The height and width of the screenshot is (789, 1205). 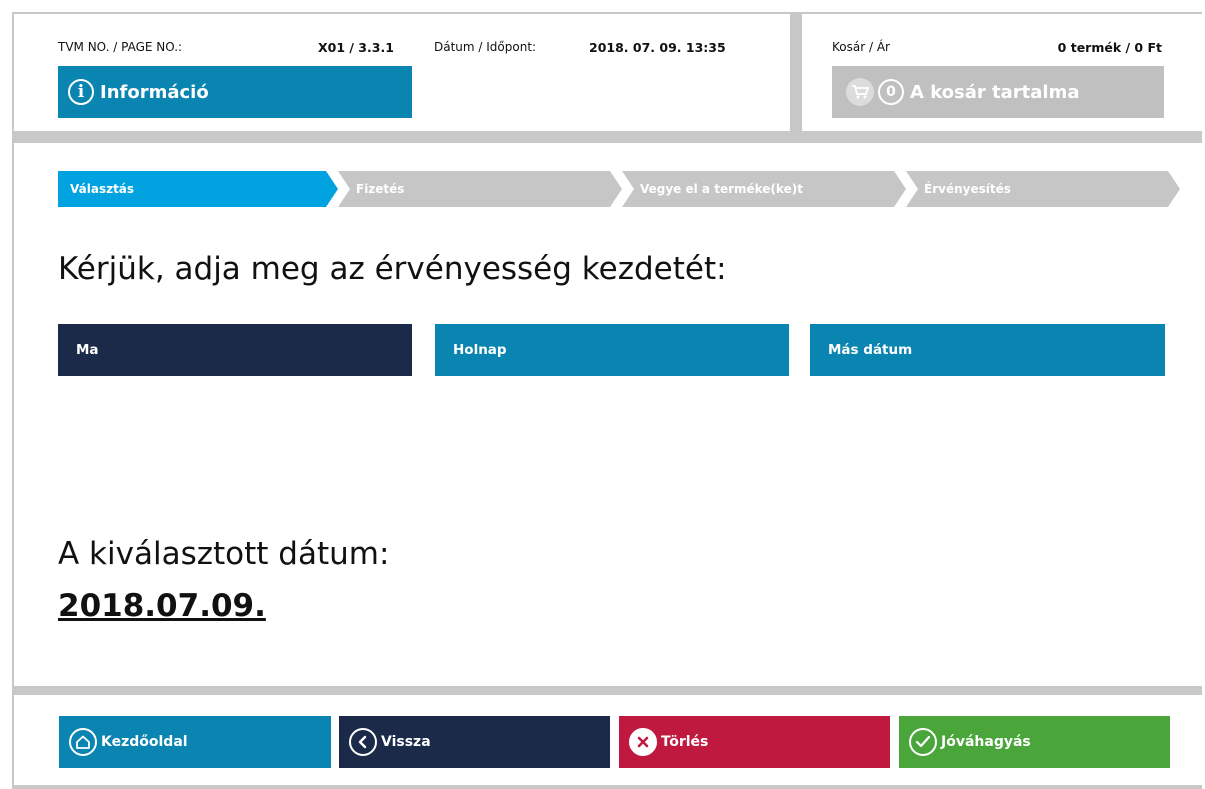 I want to click on home-button-label: Kezdőoldal, so click(x=144, y=742).